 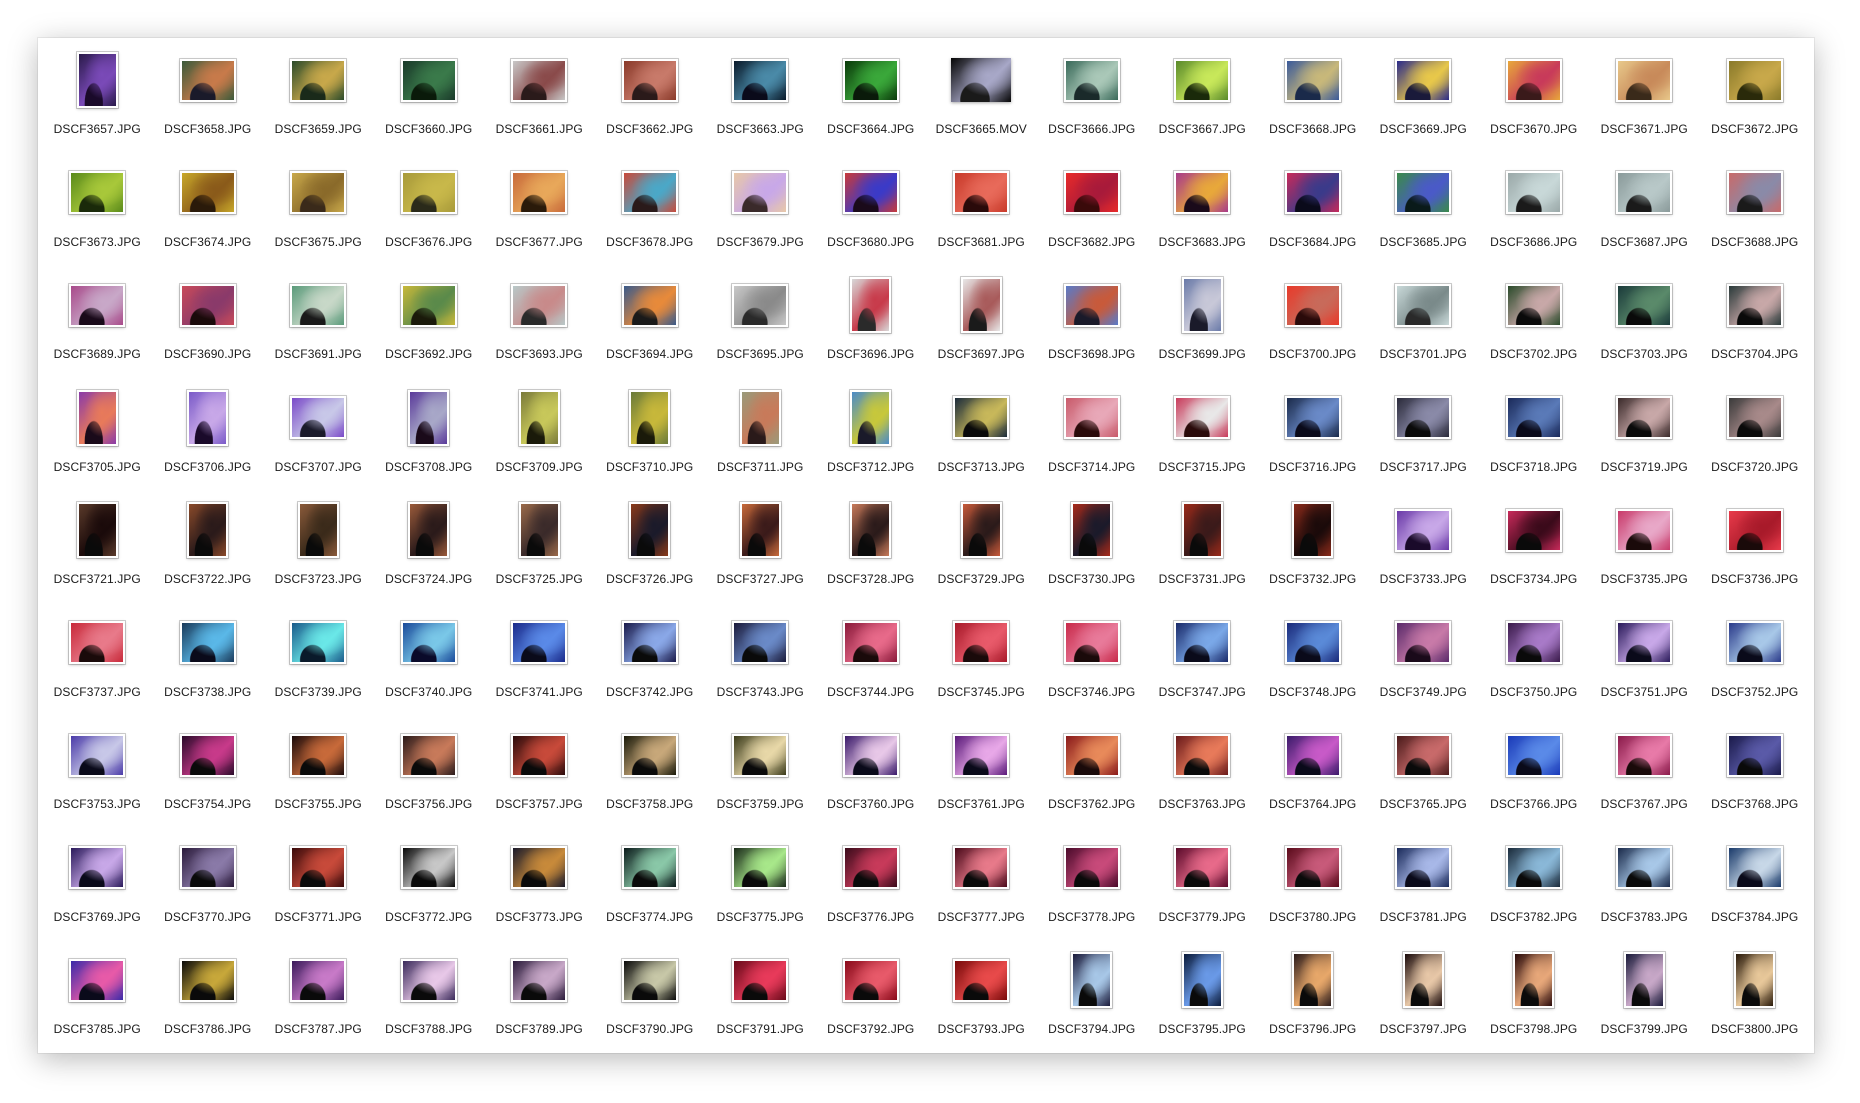 I want to click on file-item: DSCF3768.JPG, so click(x=1755, y=769).